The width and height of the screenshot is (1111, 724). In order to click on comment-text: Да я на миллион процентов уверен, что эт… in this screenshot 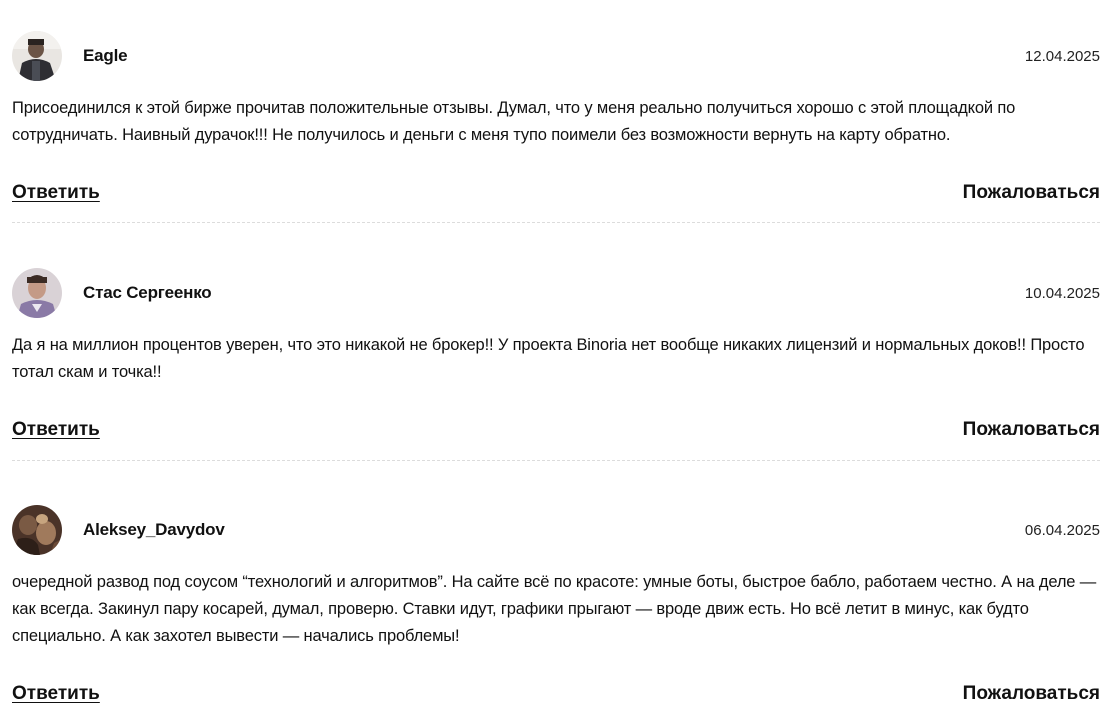, I will do `click(548, 358)`.